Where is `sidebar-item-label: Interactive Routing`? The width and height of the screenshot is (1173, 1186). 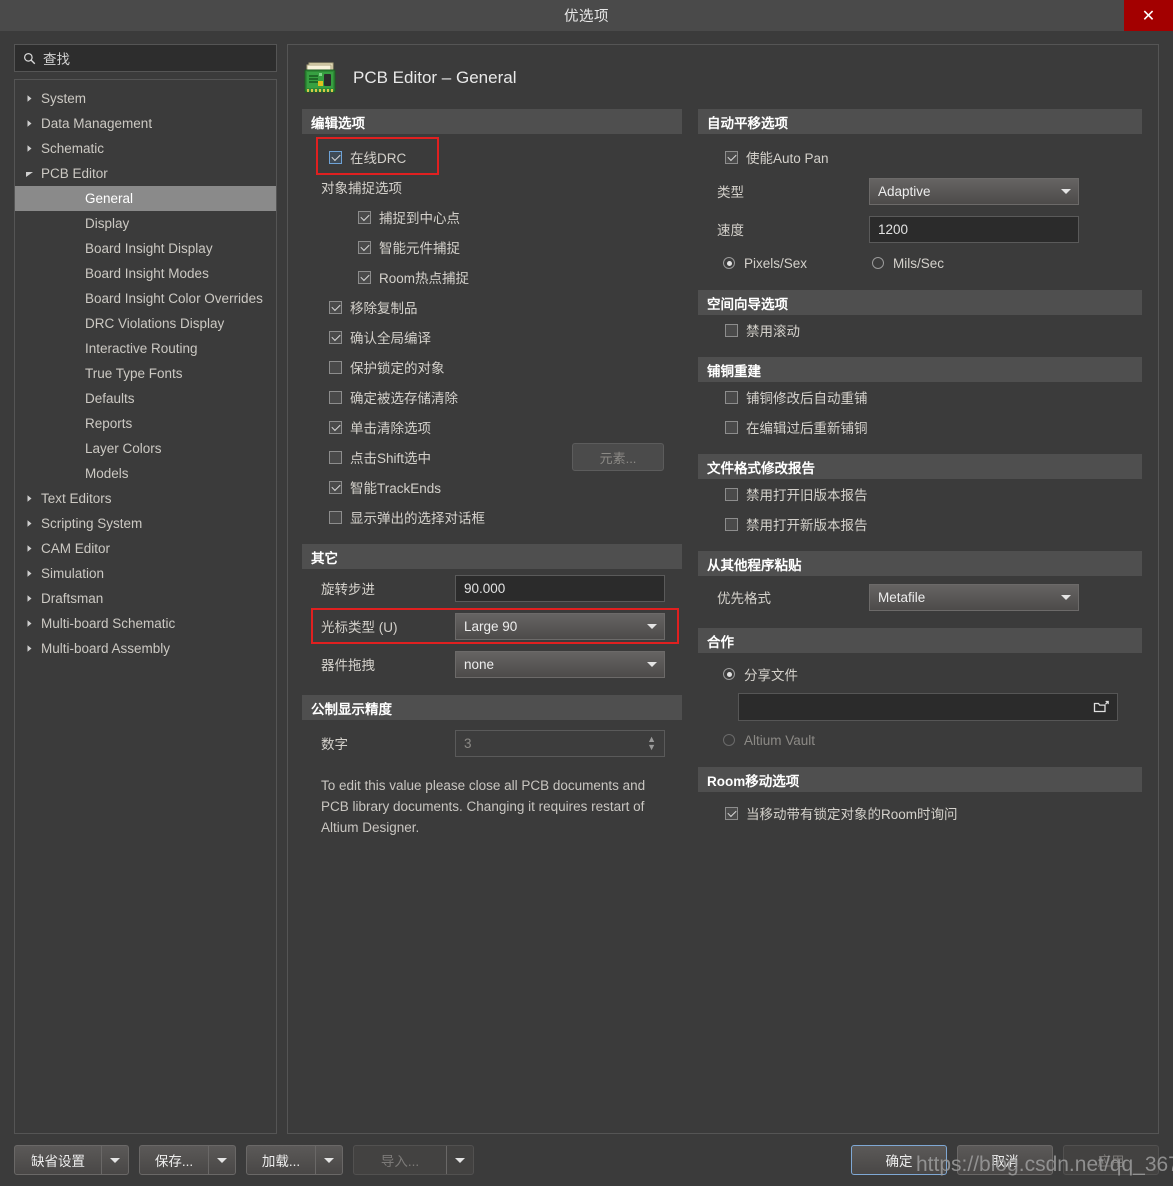
sidebar-item-label: Interactive Routing is located at coordinates (141, 348).